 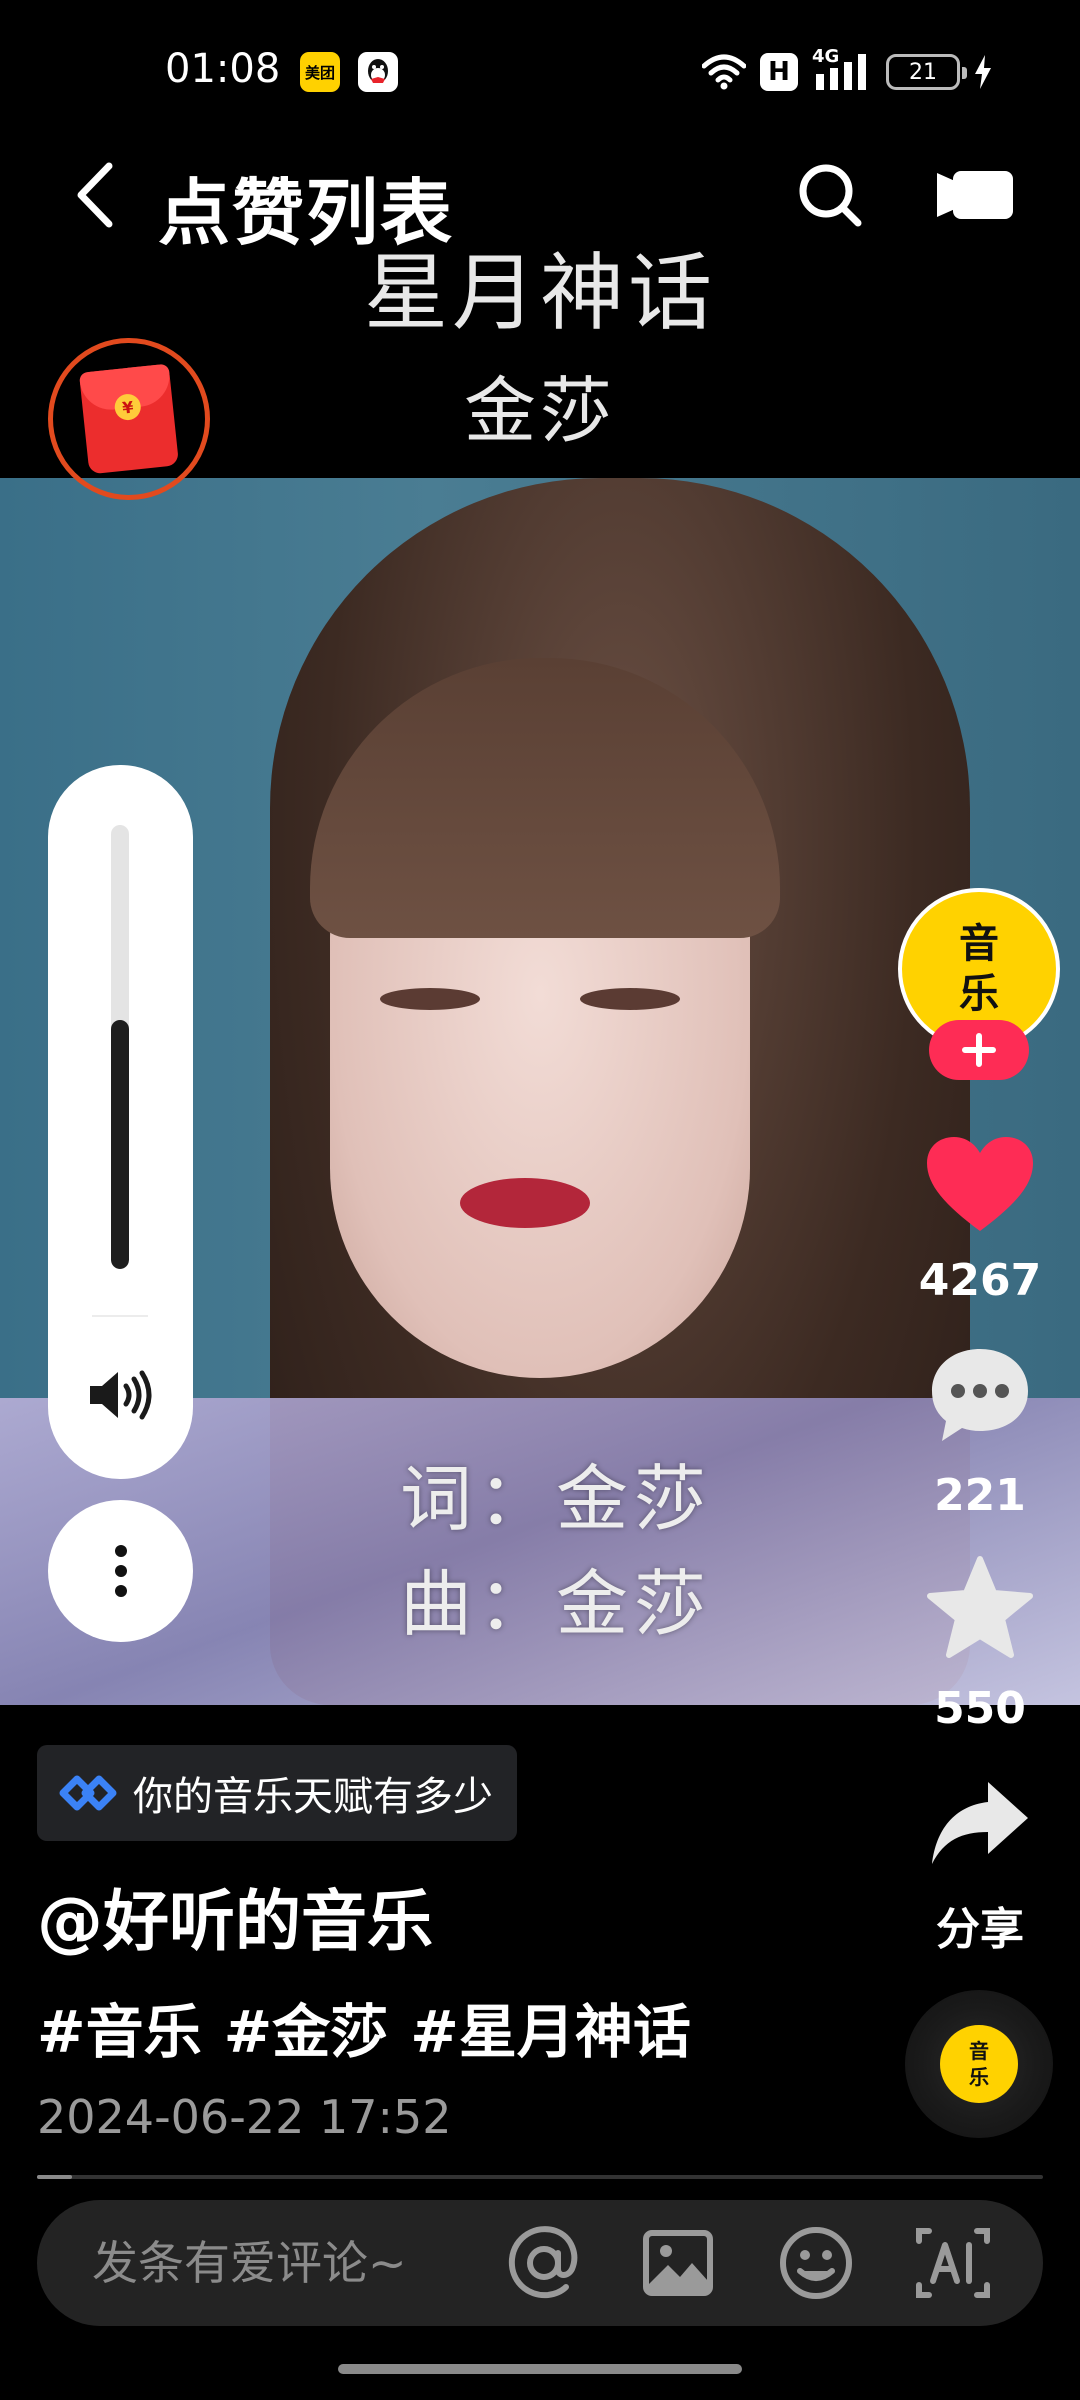 What do you see at coordinates (980, 1495) in the screenshot?
I see `comment-count: 221` at bounding box center [980, 1495].